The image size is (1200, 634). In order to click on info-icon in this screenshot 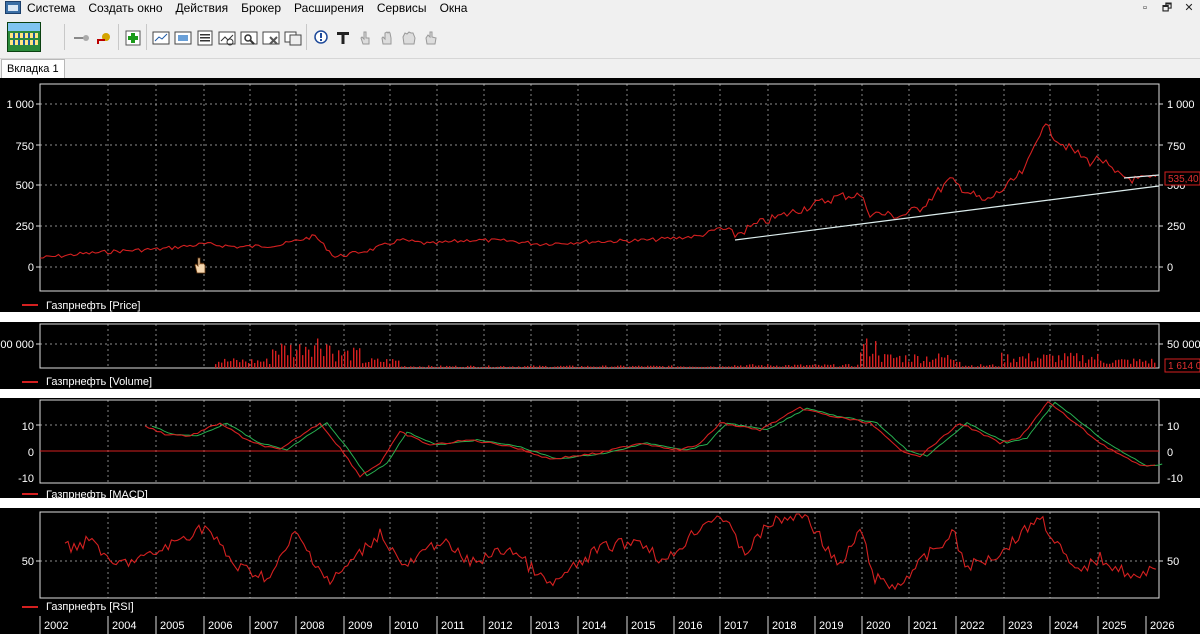, I will do `click(321, 38)`.